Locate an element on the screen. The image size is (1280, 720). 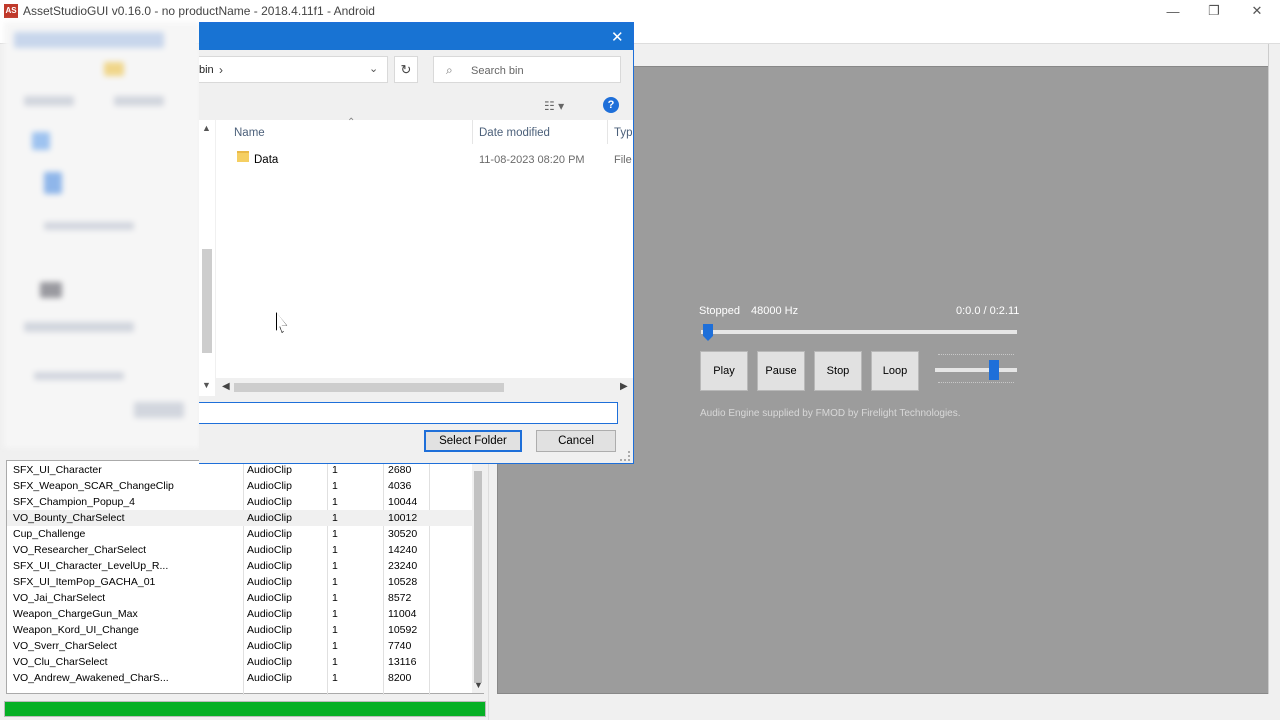
navigation-scroll-thumb is located at coordinates (207, 301).